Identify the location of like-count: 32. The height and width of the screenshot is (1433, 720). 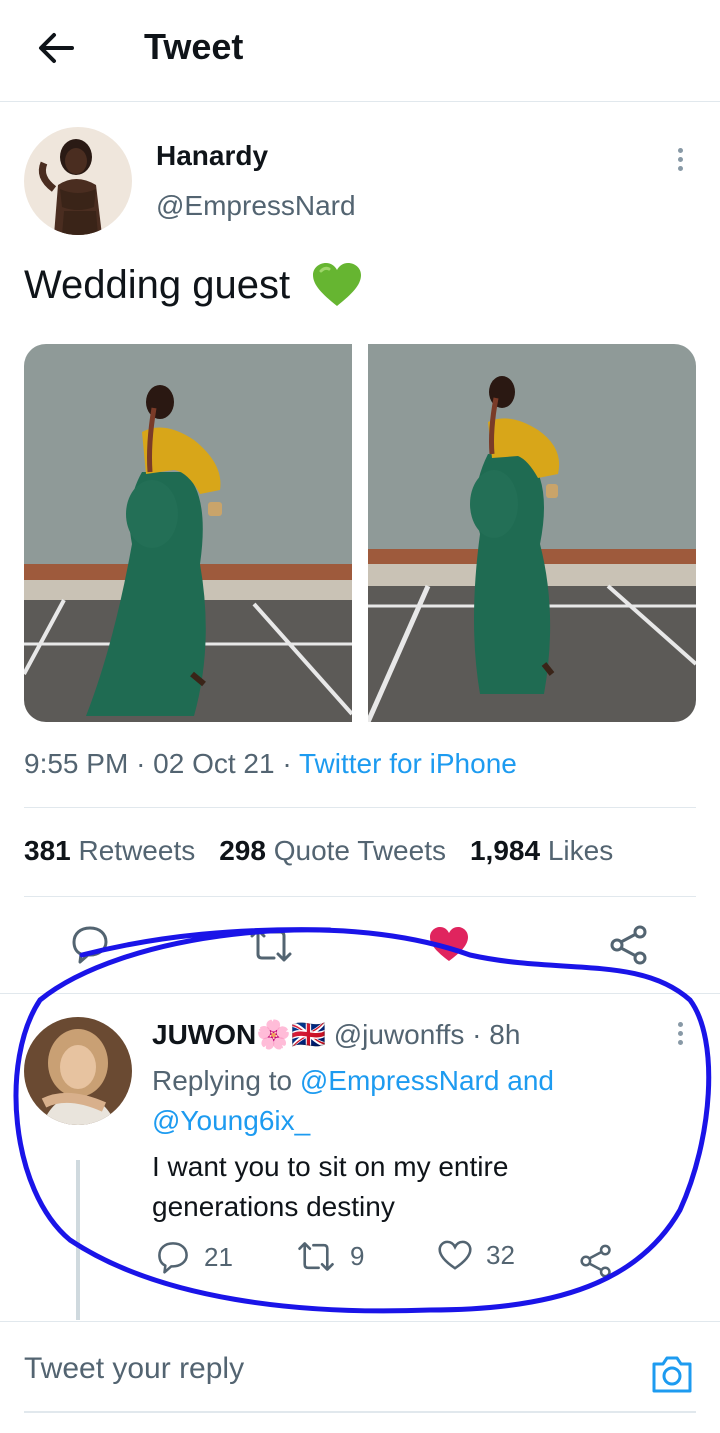
(500, 1255).